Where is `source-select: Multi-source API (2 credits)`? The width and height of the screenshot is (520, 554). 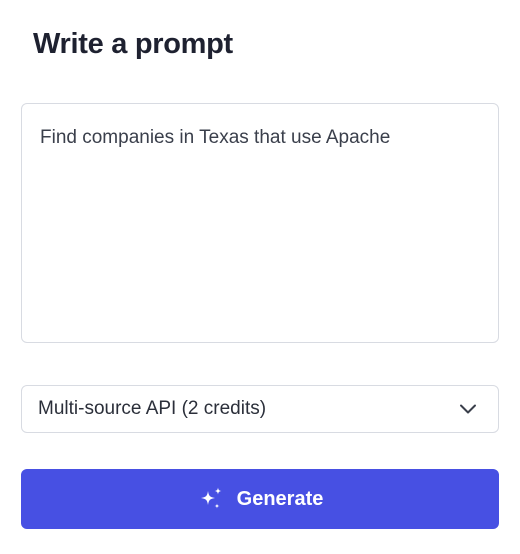
source-select: Multi-source API (2 credits) is located at coordinates (260, 409).